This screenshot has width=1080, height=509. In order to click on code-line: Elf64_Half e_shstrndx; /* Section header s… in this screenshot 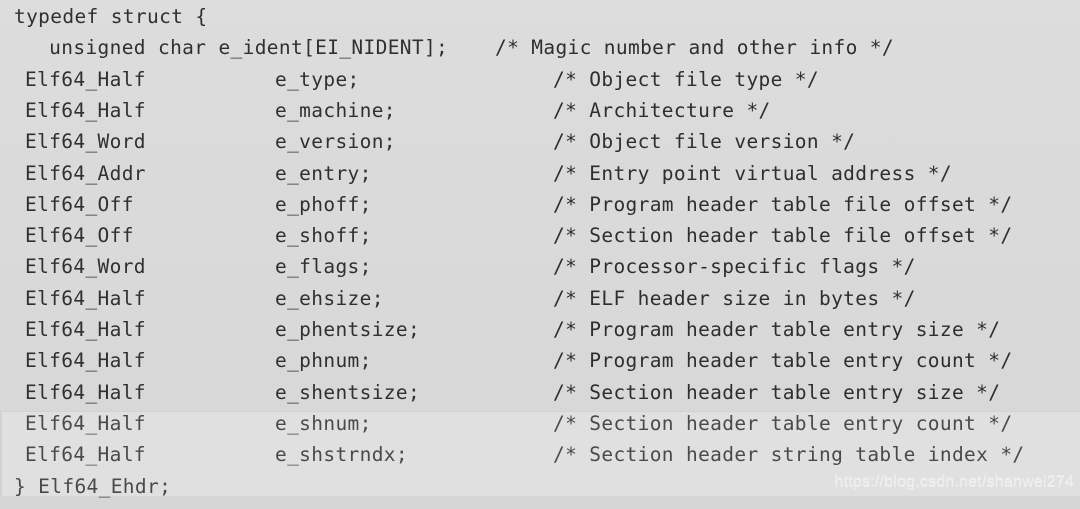, I will do `click(540, 454)`.